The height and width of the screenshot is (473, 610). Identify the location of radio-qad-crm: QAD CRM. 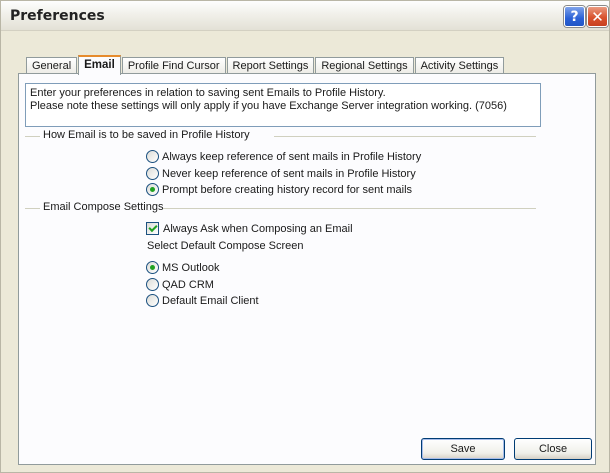
(180, 284).